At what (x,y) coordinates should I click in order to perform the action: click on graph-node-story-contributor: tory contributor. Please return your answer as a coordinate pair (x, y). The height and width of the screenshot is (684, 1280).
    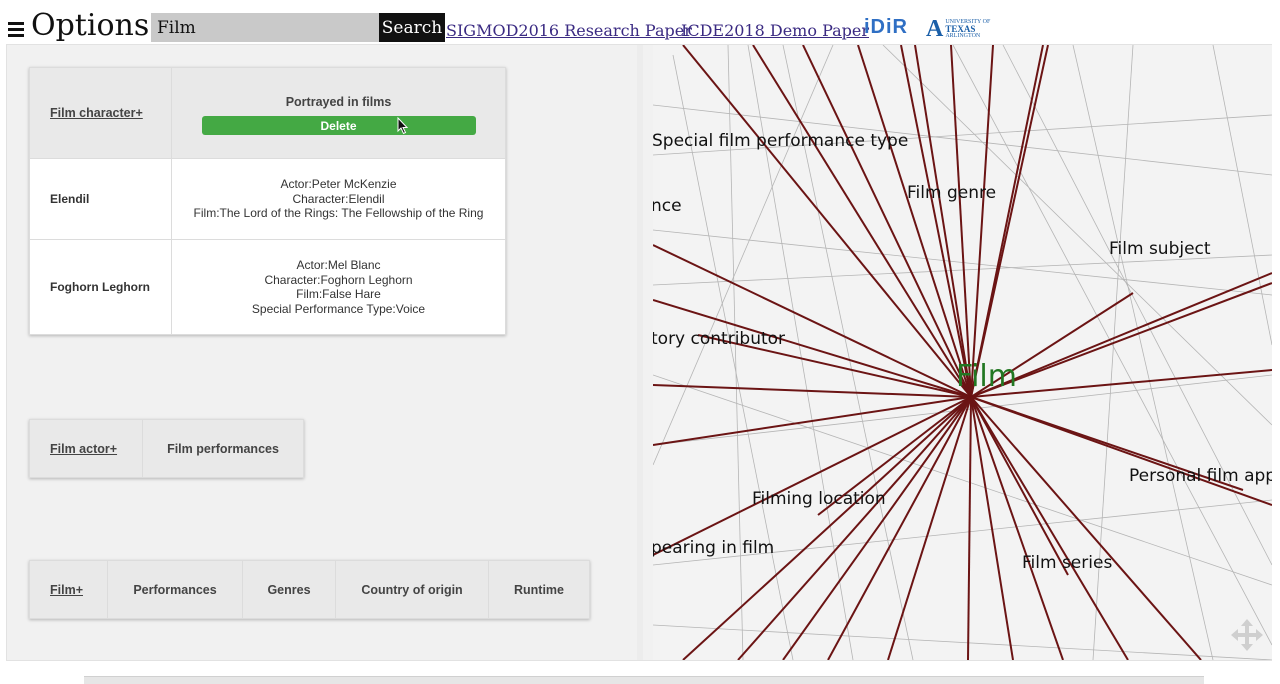
    Looking at the image, I should click on (719, 339).